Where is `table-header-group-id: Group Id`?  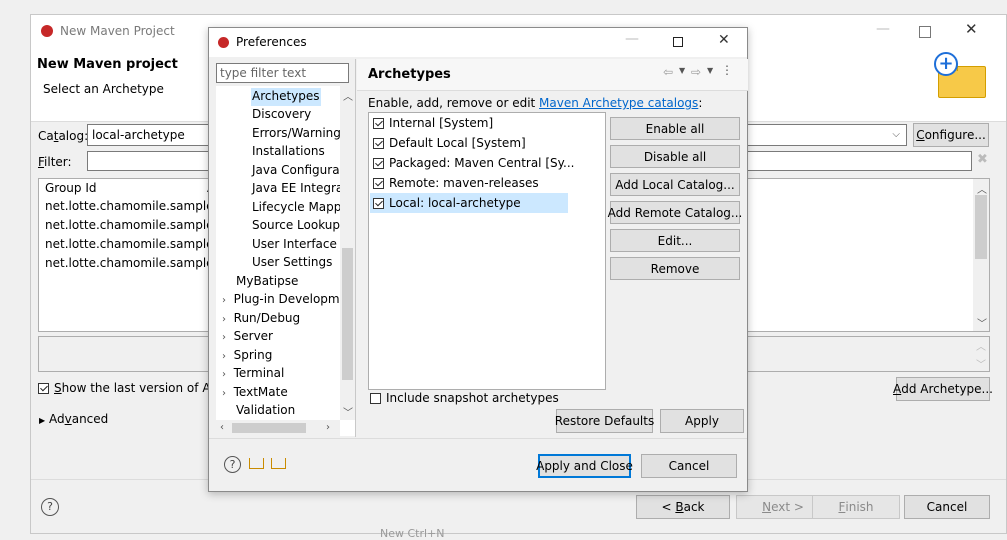
table-header-group-id: Group Id is located at coordinates (71, 188).